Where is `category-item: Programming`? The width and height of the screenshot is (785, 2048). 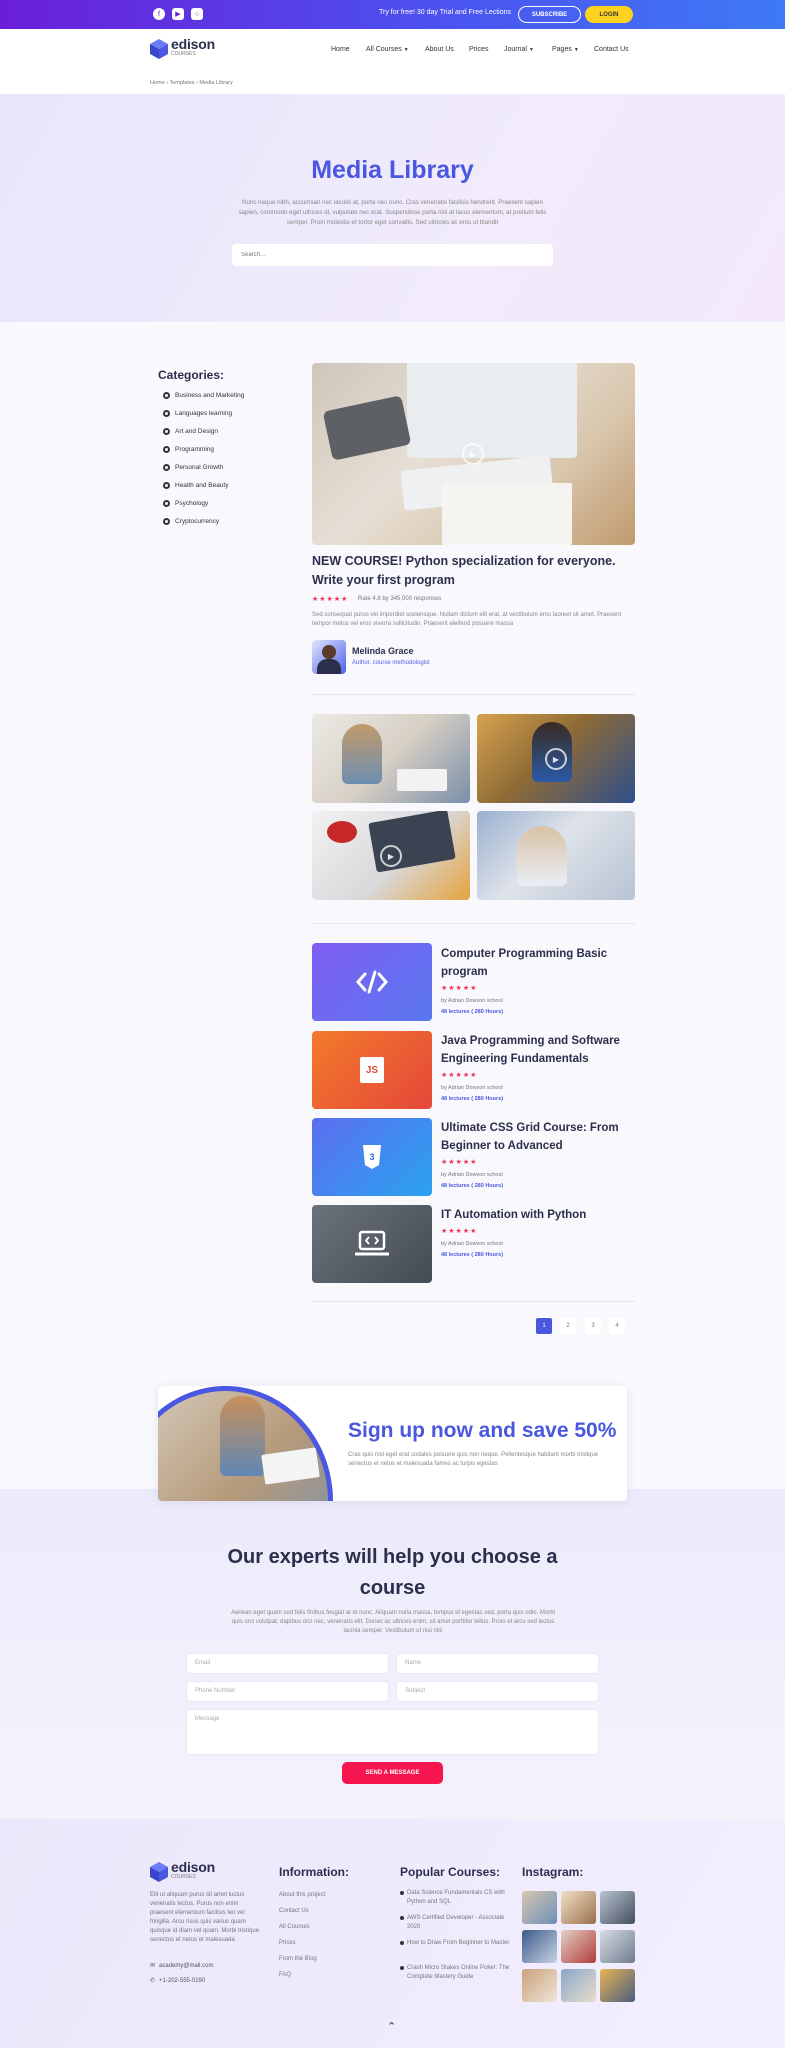
category-item: Programming is located at coordinates (188, 449).